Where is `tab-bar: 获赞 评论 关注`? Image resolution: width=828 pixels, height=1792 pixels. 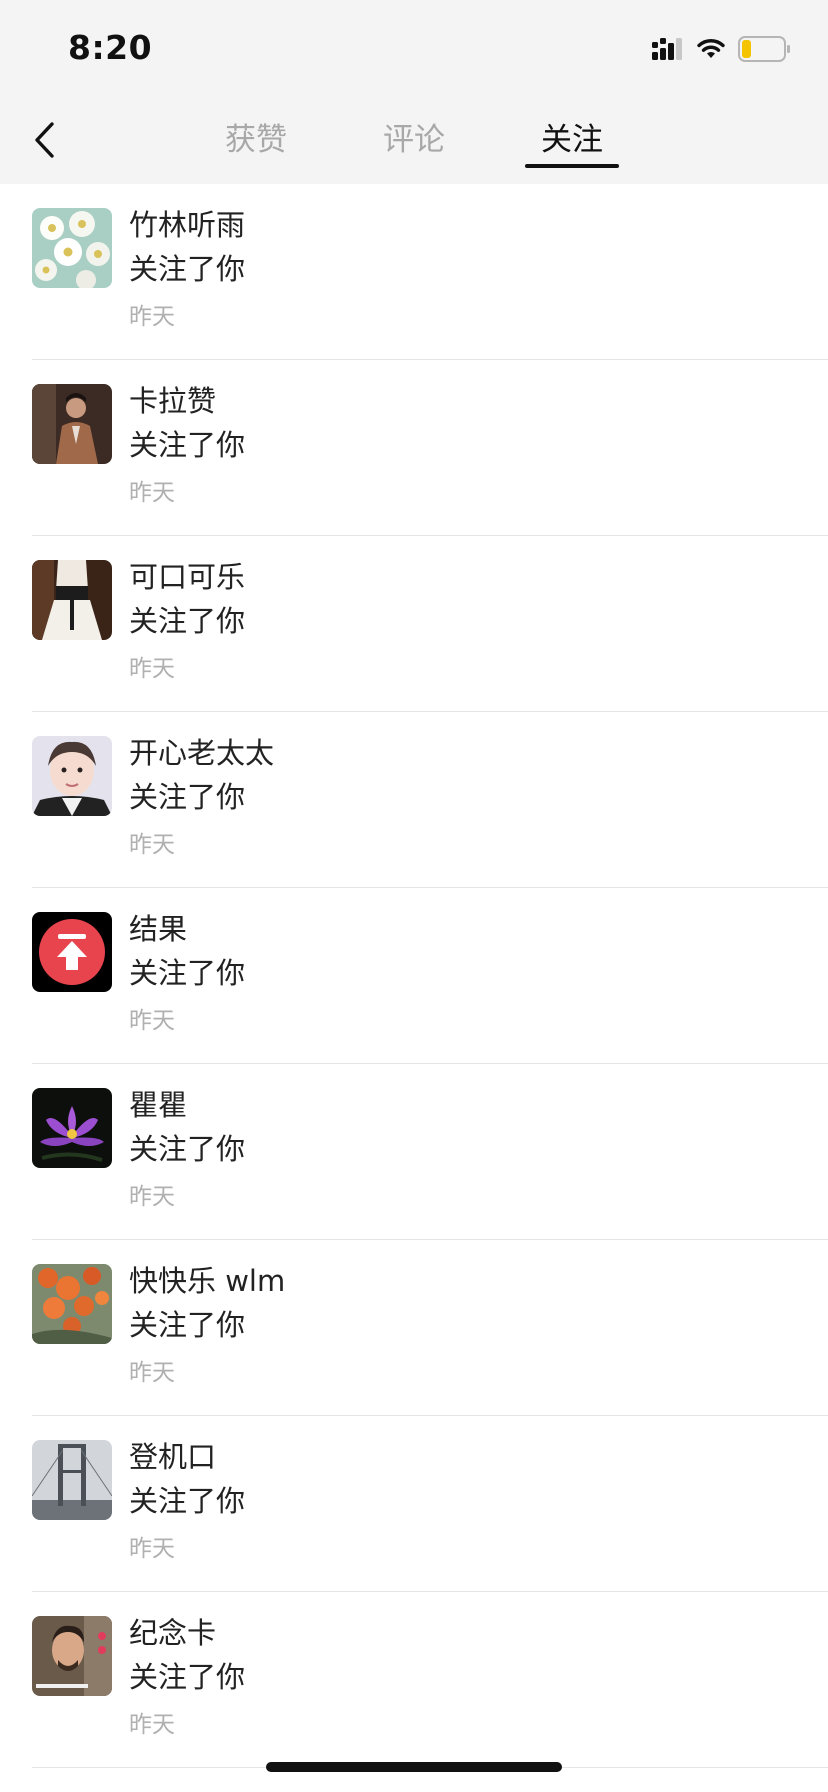
tab-bar: 获赞 评论 关注 is located at coordinates (414, 138).